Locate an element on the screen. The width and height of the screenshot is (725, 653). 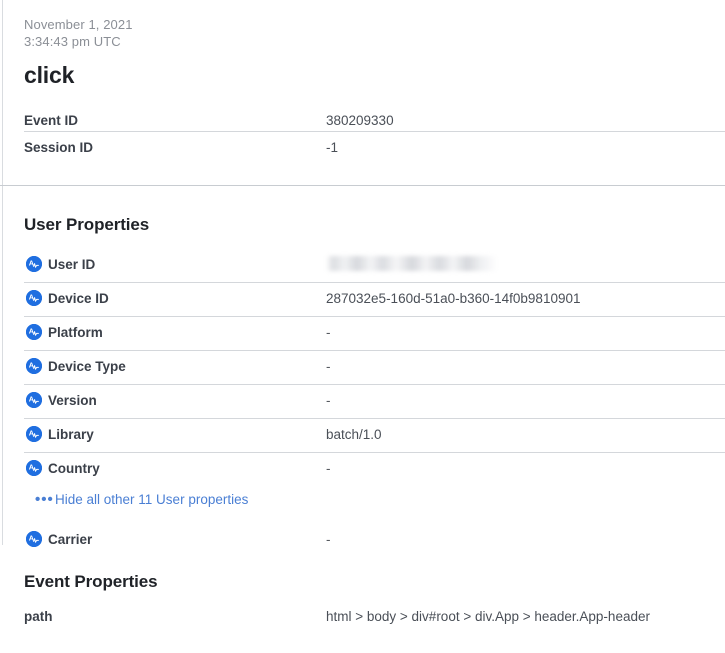
property-label: Device Type is located at coordinates (87, 366).